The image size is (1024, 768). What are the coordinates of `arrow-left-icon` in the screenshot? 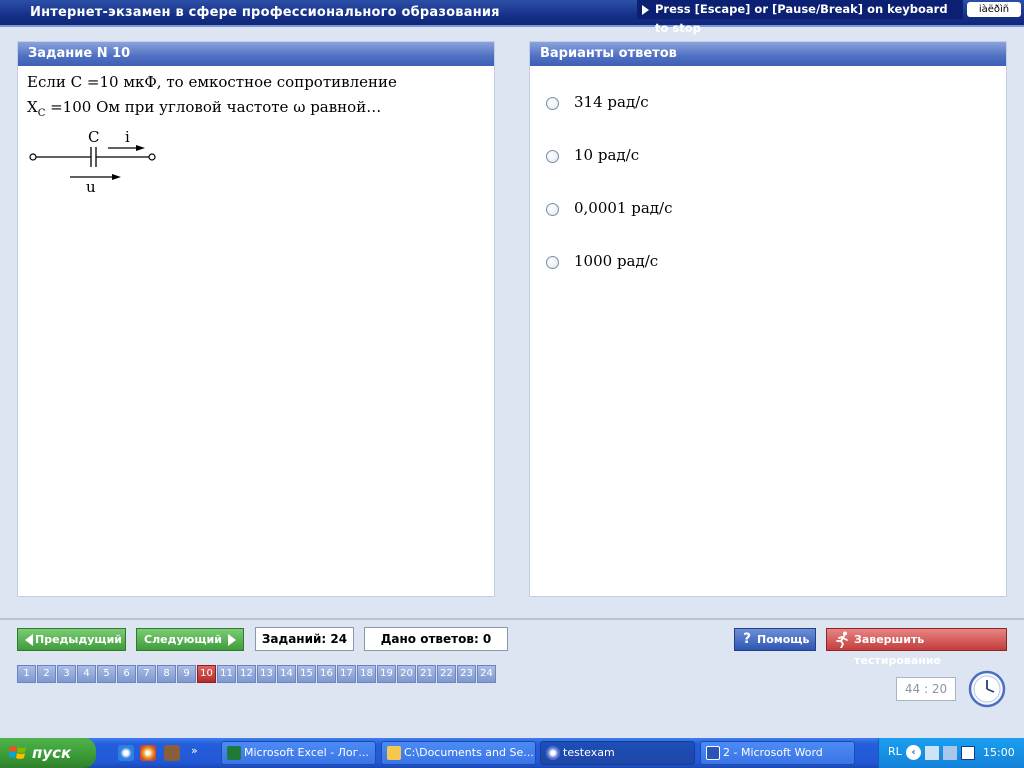 It's located at (29, 640).